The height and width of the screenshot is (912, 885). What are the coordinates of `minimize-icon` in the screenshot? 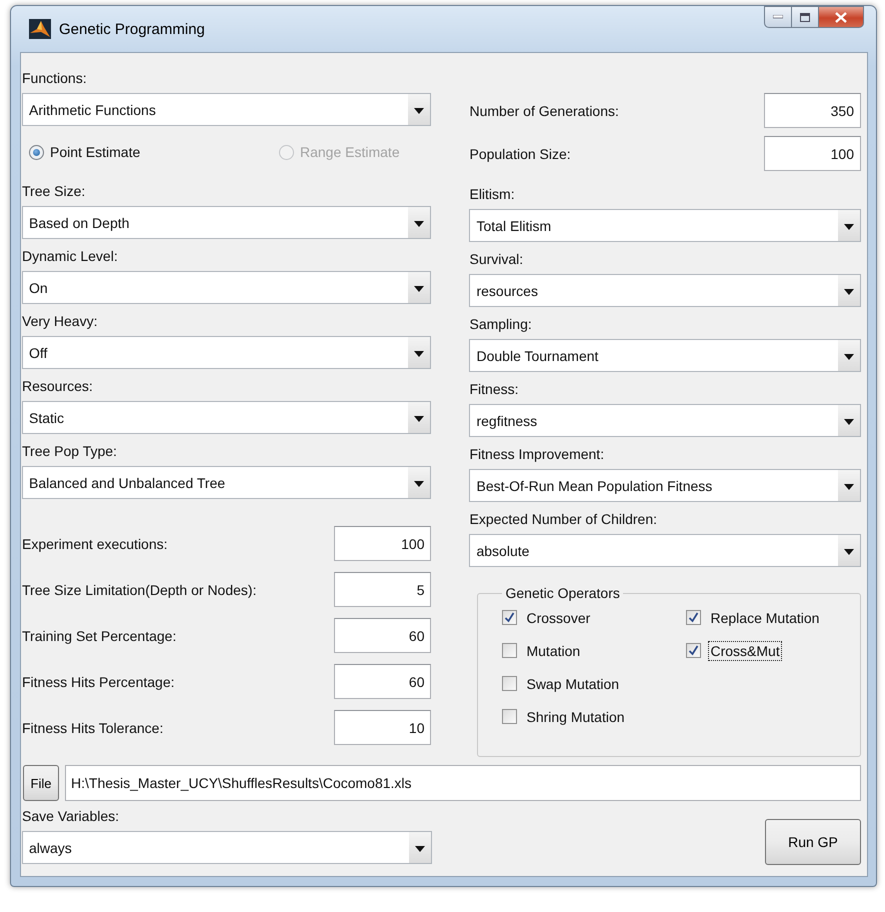 It's located at (778, 17).